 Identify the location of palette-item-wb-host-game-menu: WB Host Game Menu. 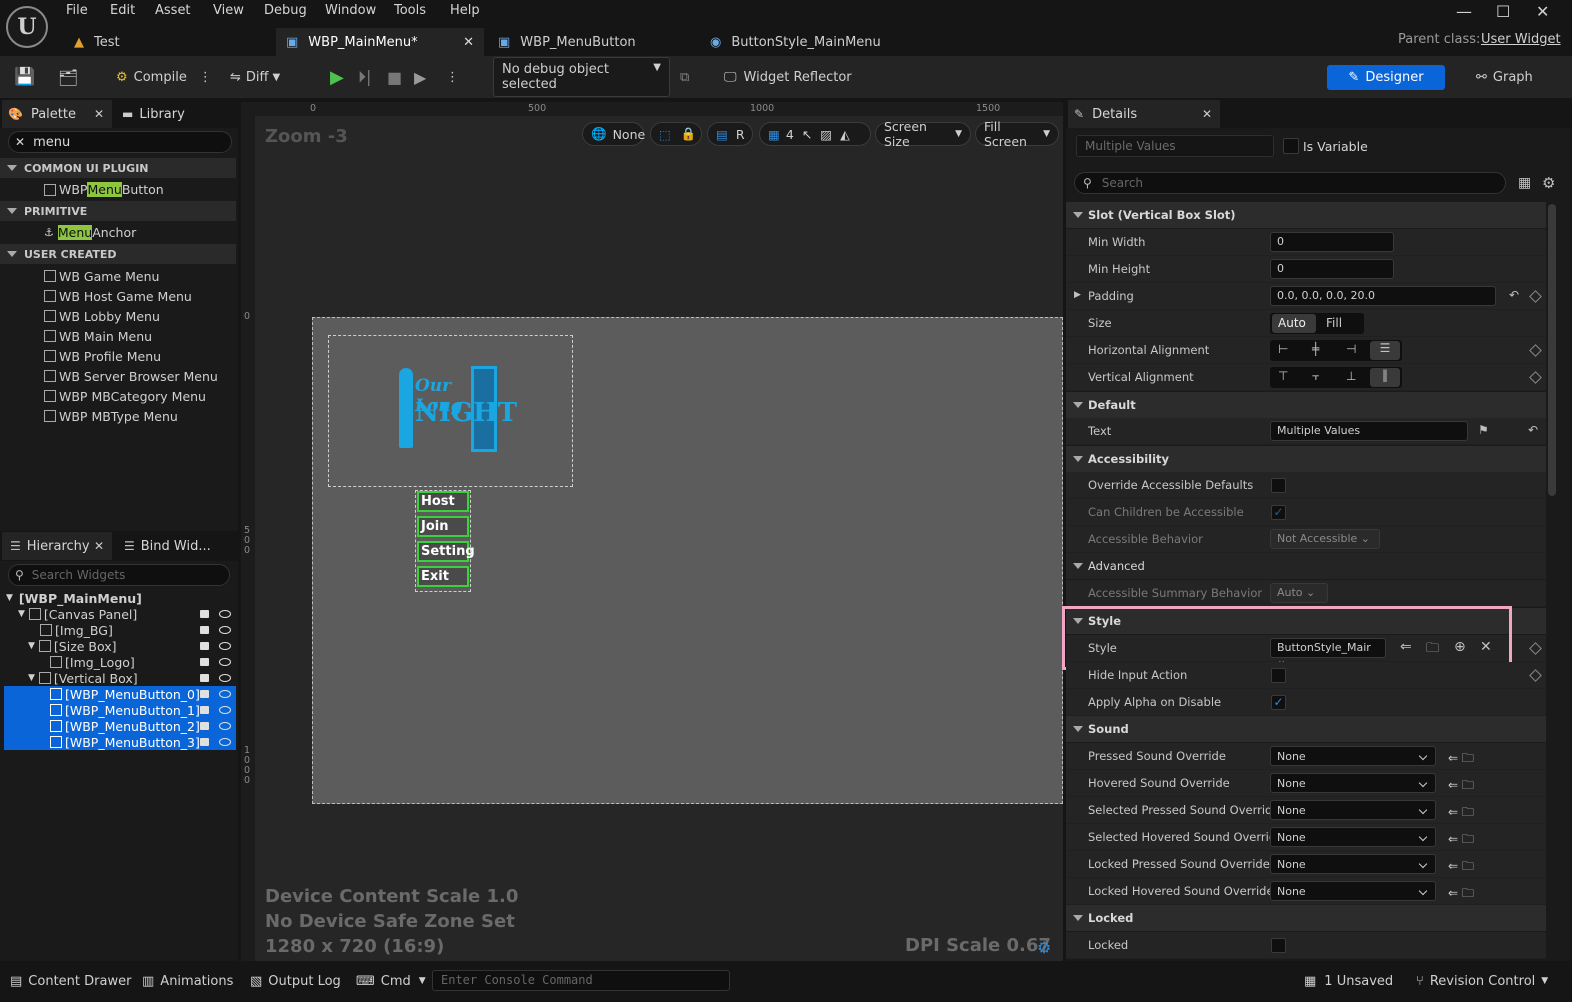
(118, 296).